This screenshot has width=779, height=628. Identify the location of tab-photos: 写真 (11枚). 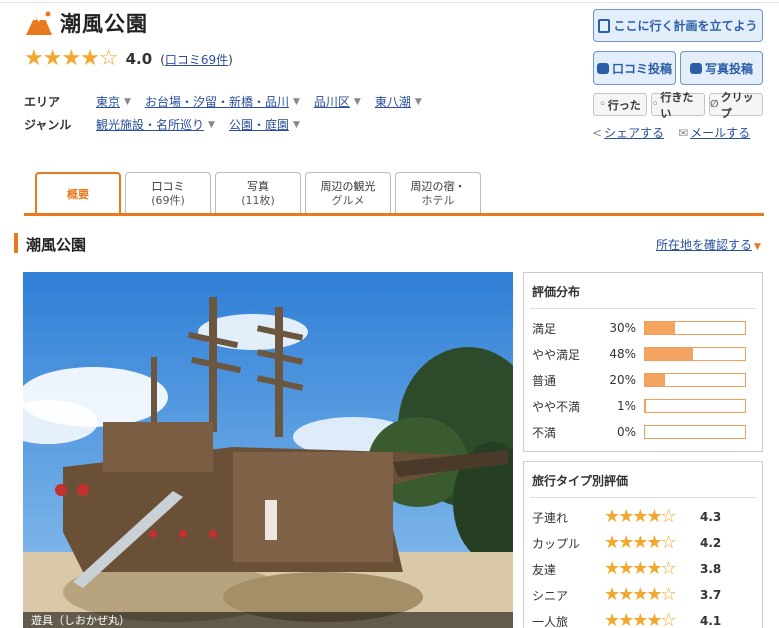
(258, 193).